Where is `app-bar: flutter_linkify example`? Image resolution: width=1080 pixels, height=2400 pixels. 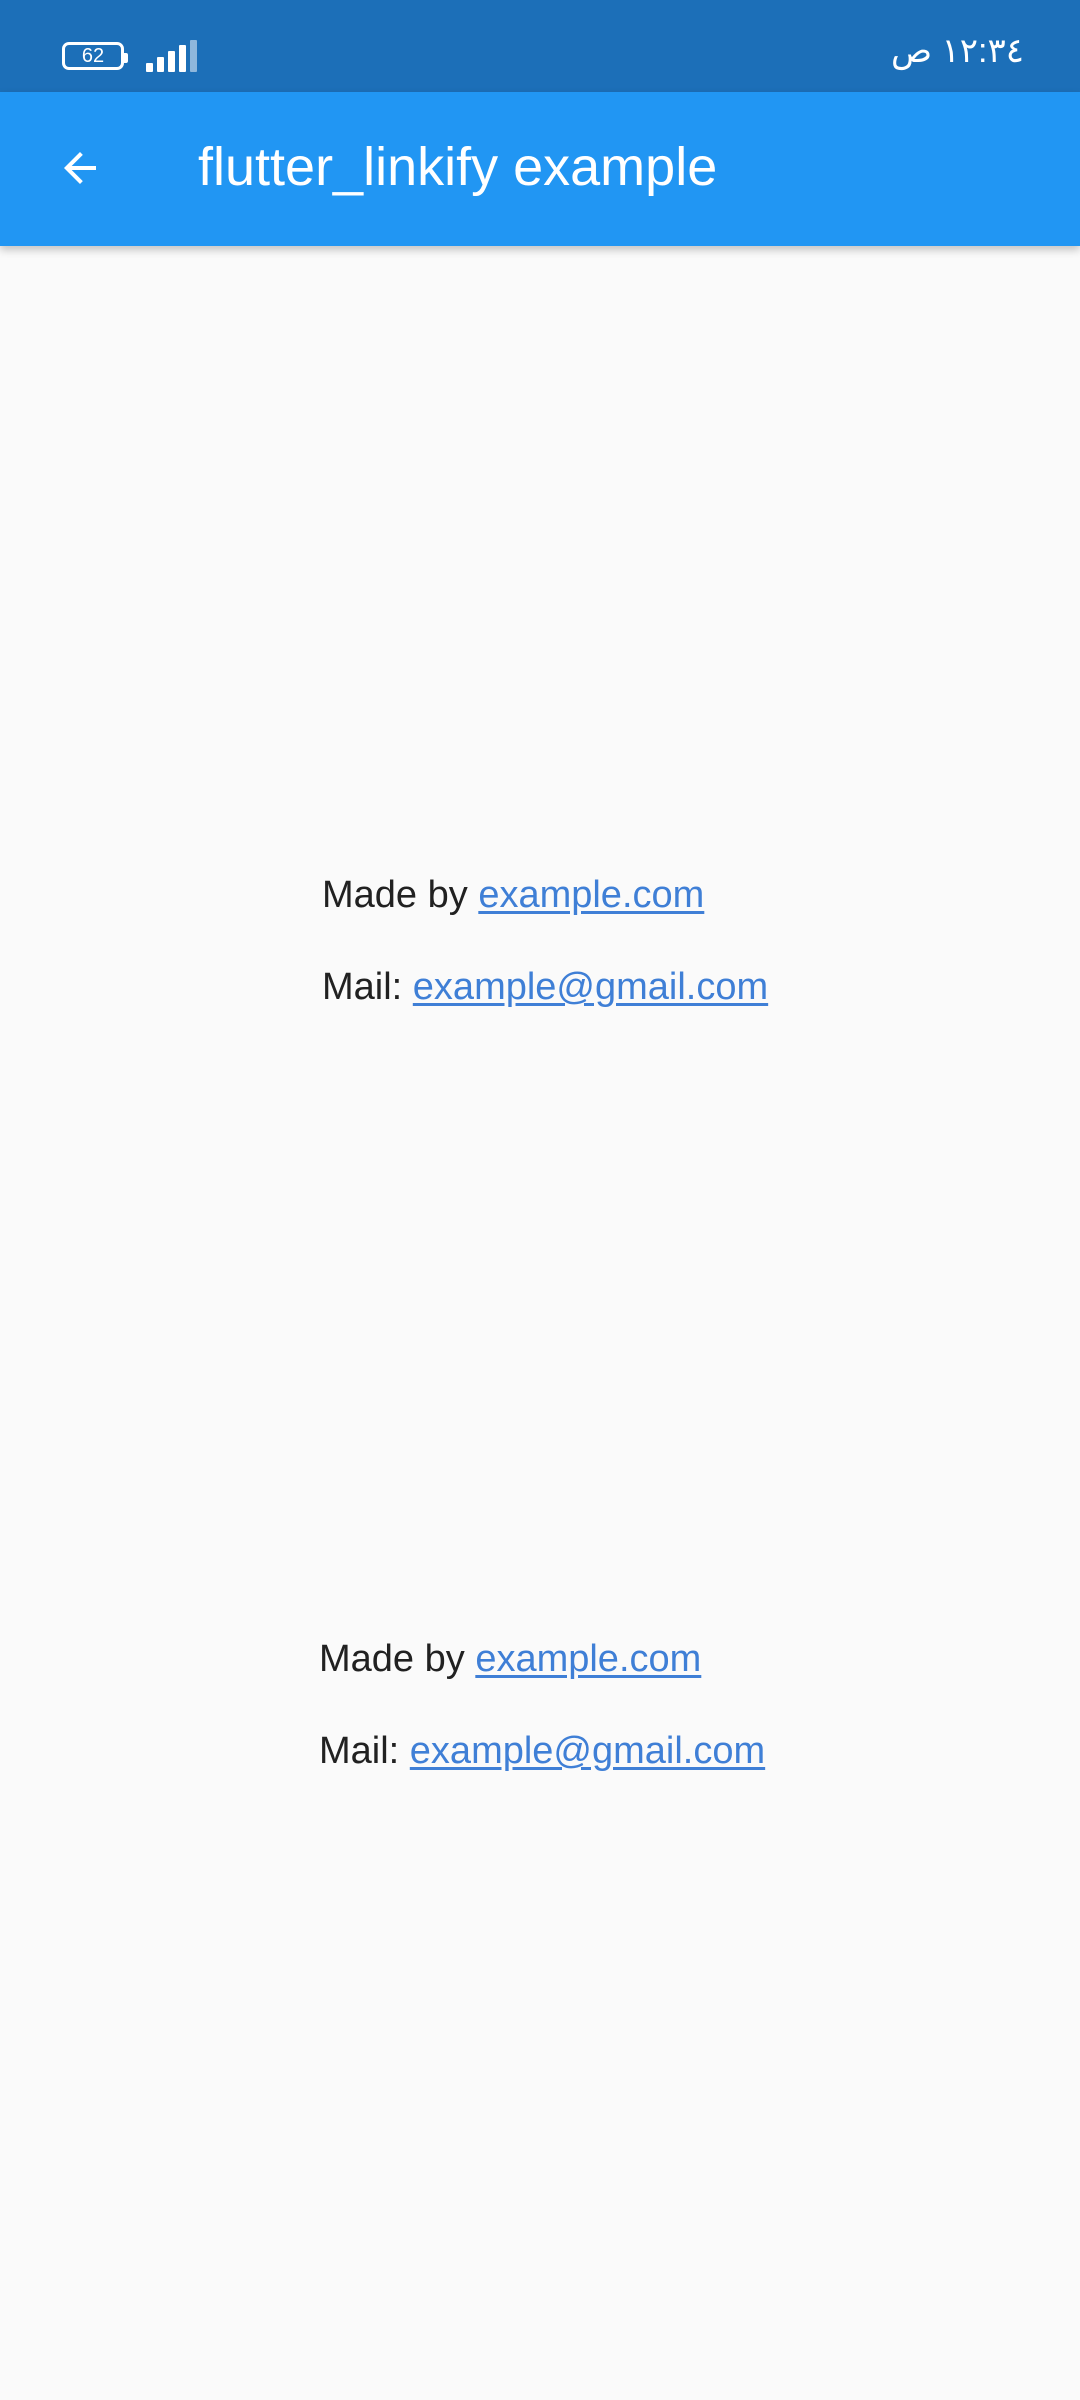 app-bar: flutter_linkify example is located at coordinates (540, 169).